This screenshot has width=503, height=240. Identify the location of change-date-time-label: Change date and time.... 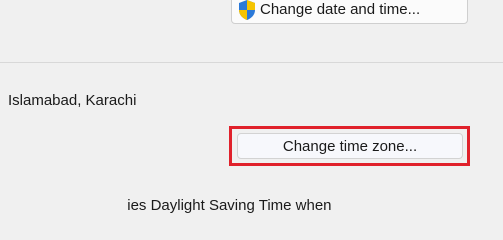
(340, 9).